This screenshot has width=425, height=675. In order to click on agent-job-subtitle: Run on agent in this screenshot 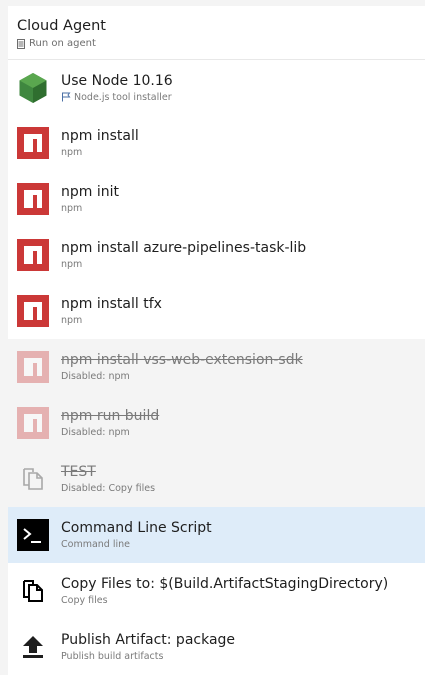, I will do `click(62, 43)`.